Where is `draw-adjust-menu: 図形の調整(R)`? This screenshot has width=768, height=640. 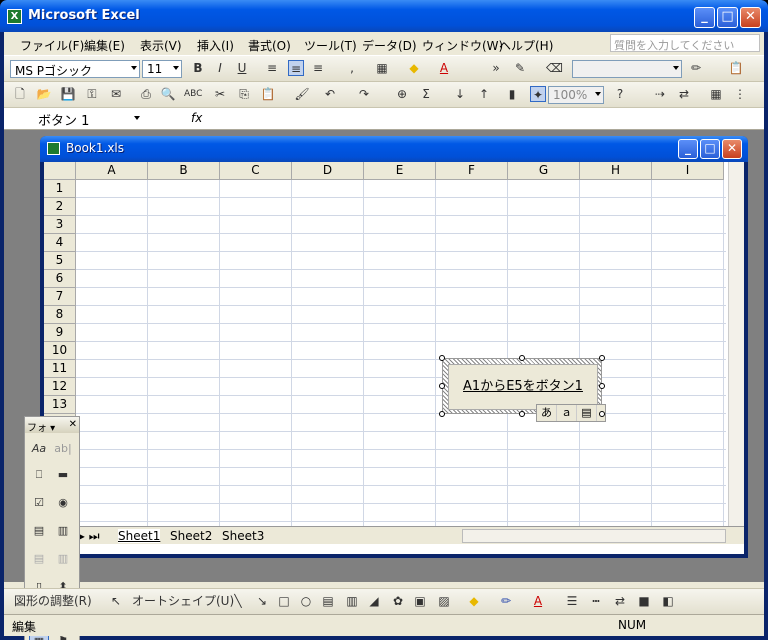
draw-adjust-menu: 図形の調整(R) is located at coordinates (53, 601).